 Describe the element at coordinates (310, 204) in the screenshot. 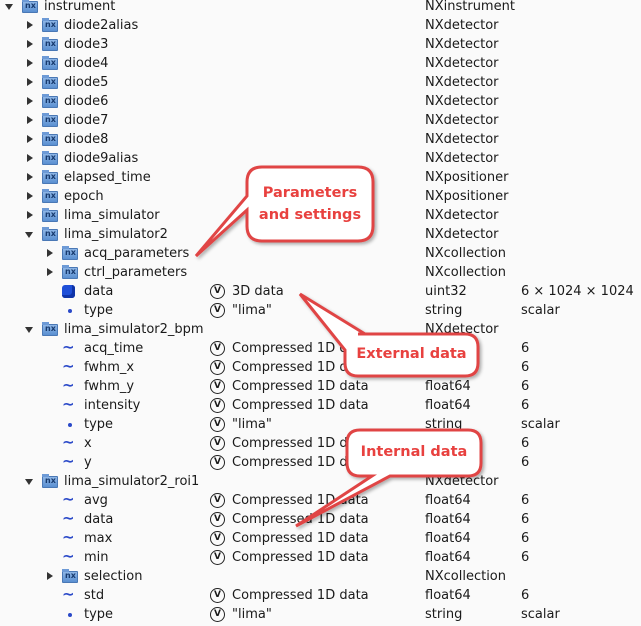

I see `callout-parameters-and-settings: Parameters and settings` at that location.